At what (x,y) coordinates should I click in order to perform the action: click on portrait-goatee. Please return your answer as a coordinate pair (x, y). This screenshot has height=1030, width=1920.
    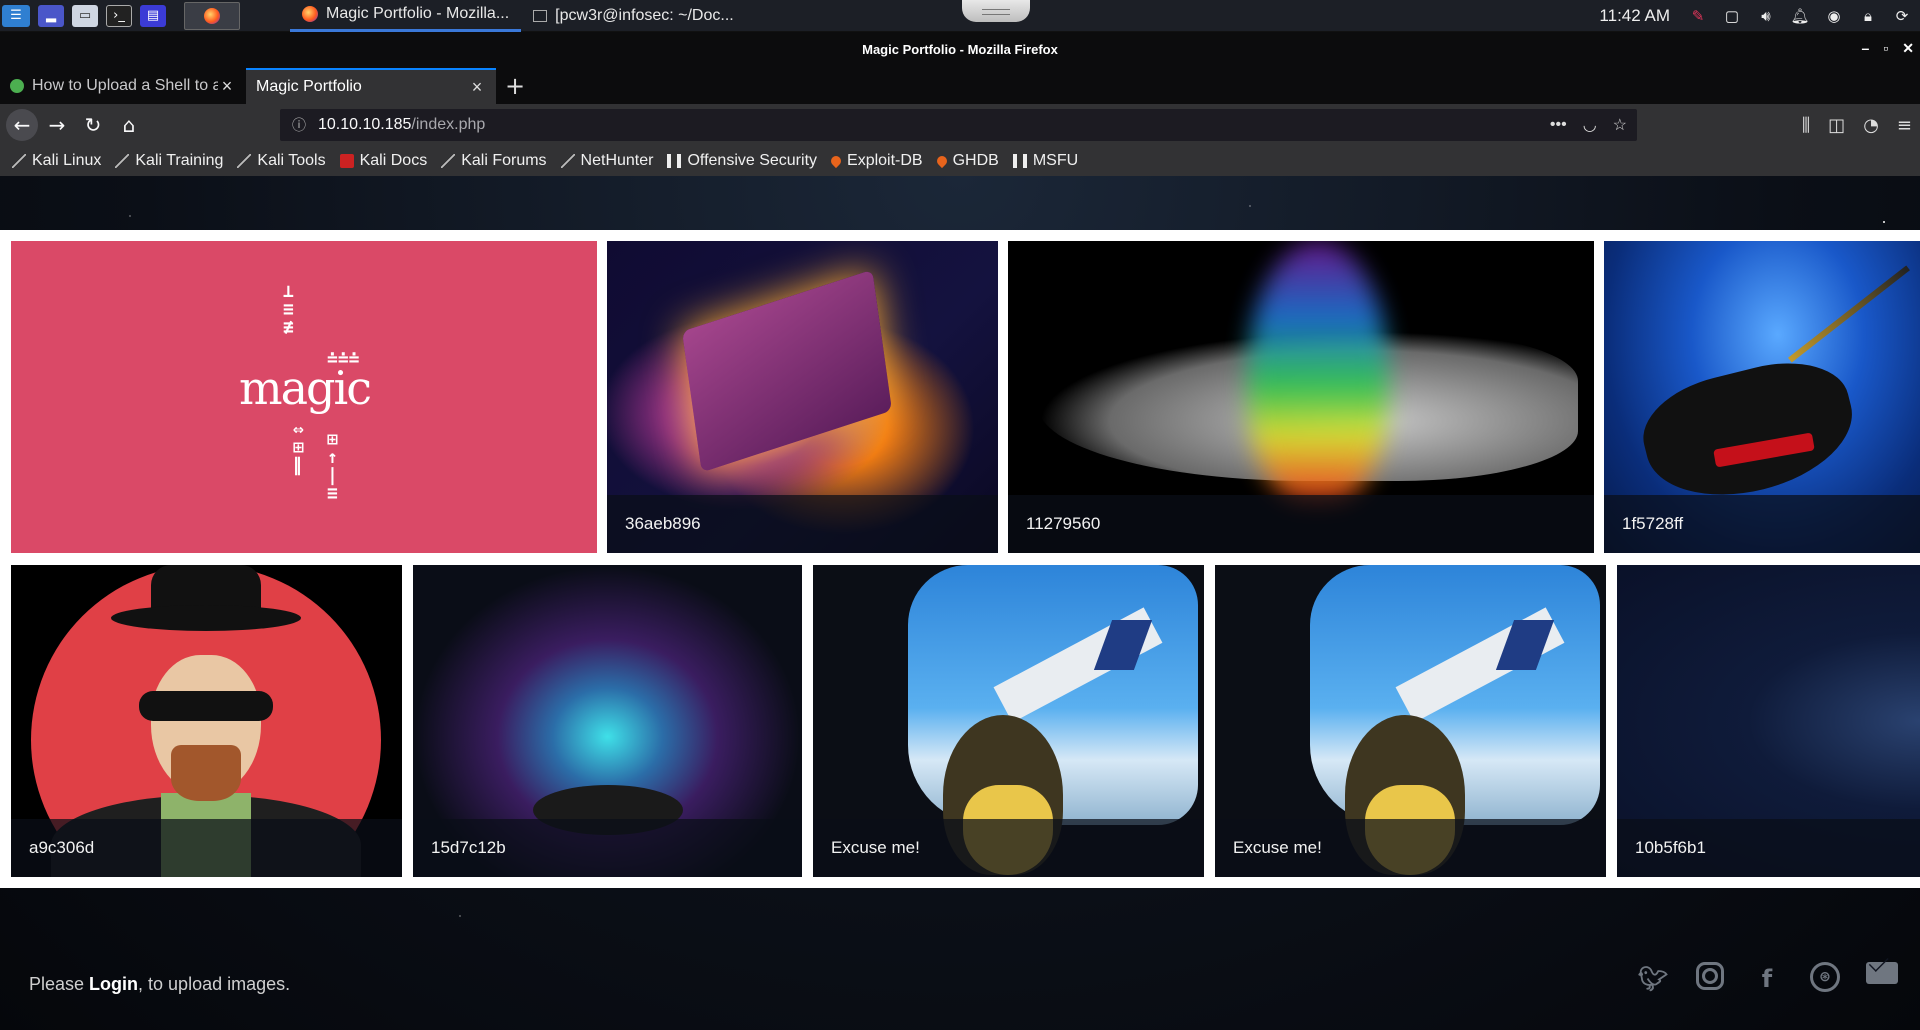
    Looking at the image, I should click on (206, 773).